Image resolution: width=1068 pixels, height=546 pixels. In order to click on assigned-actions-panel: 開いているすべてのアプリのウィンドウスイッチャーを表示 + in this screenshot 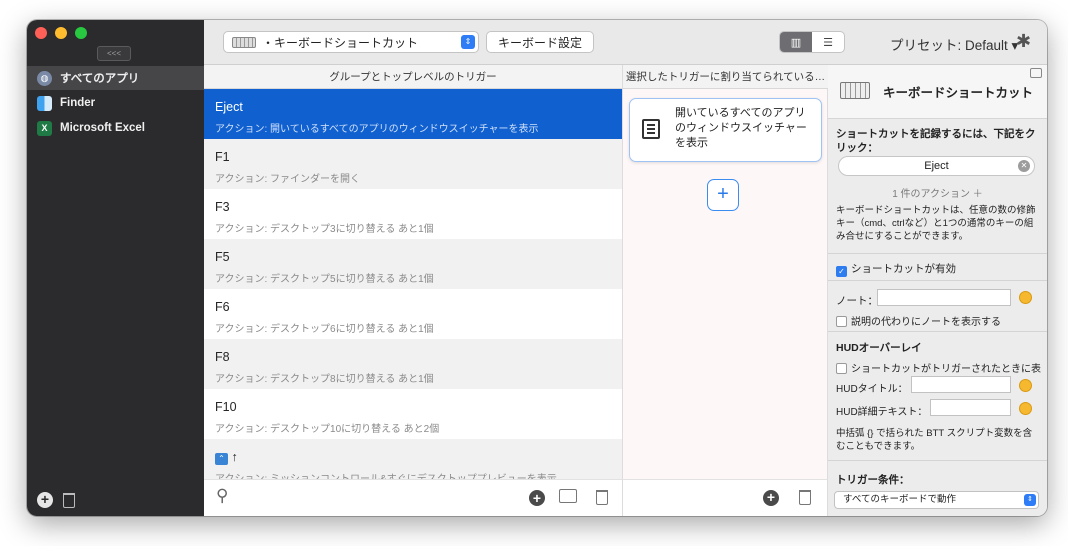, I will do `click(725, 284)`.